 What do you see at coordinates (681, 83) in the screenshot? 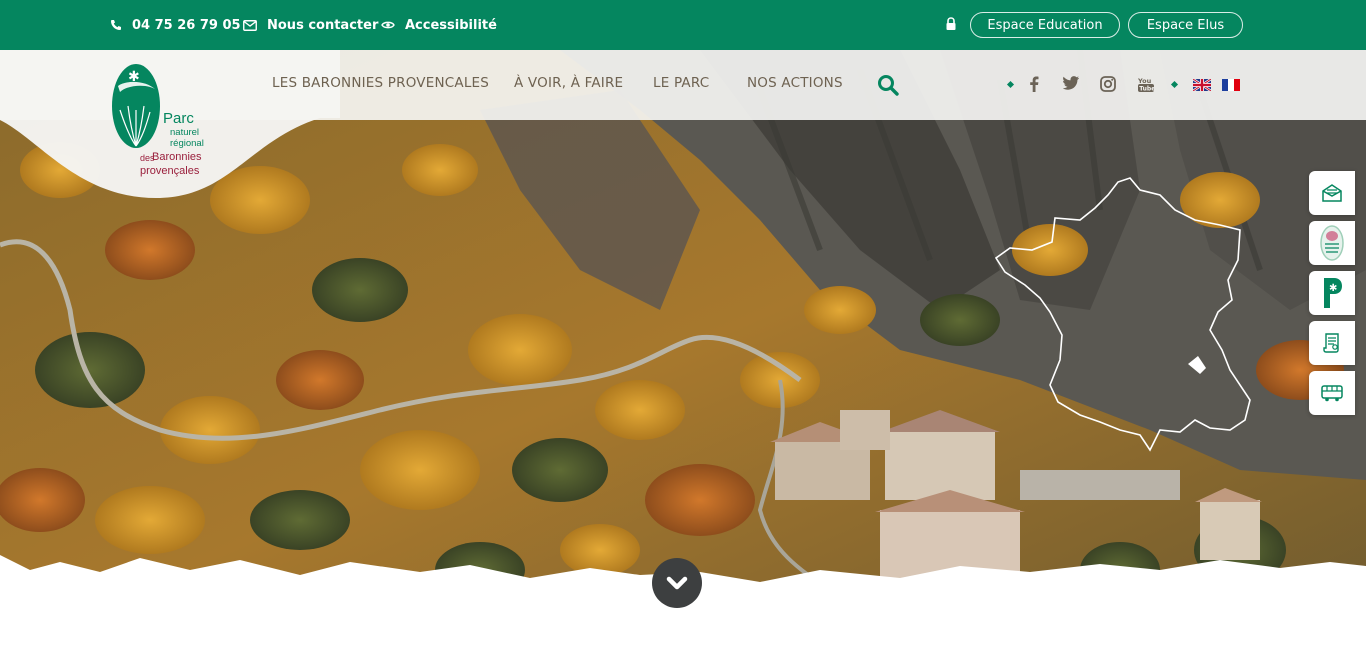
I see `nav-le-parc: LE PARC` at bounding box center [681, 83].